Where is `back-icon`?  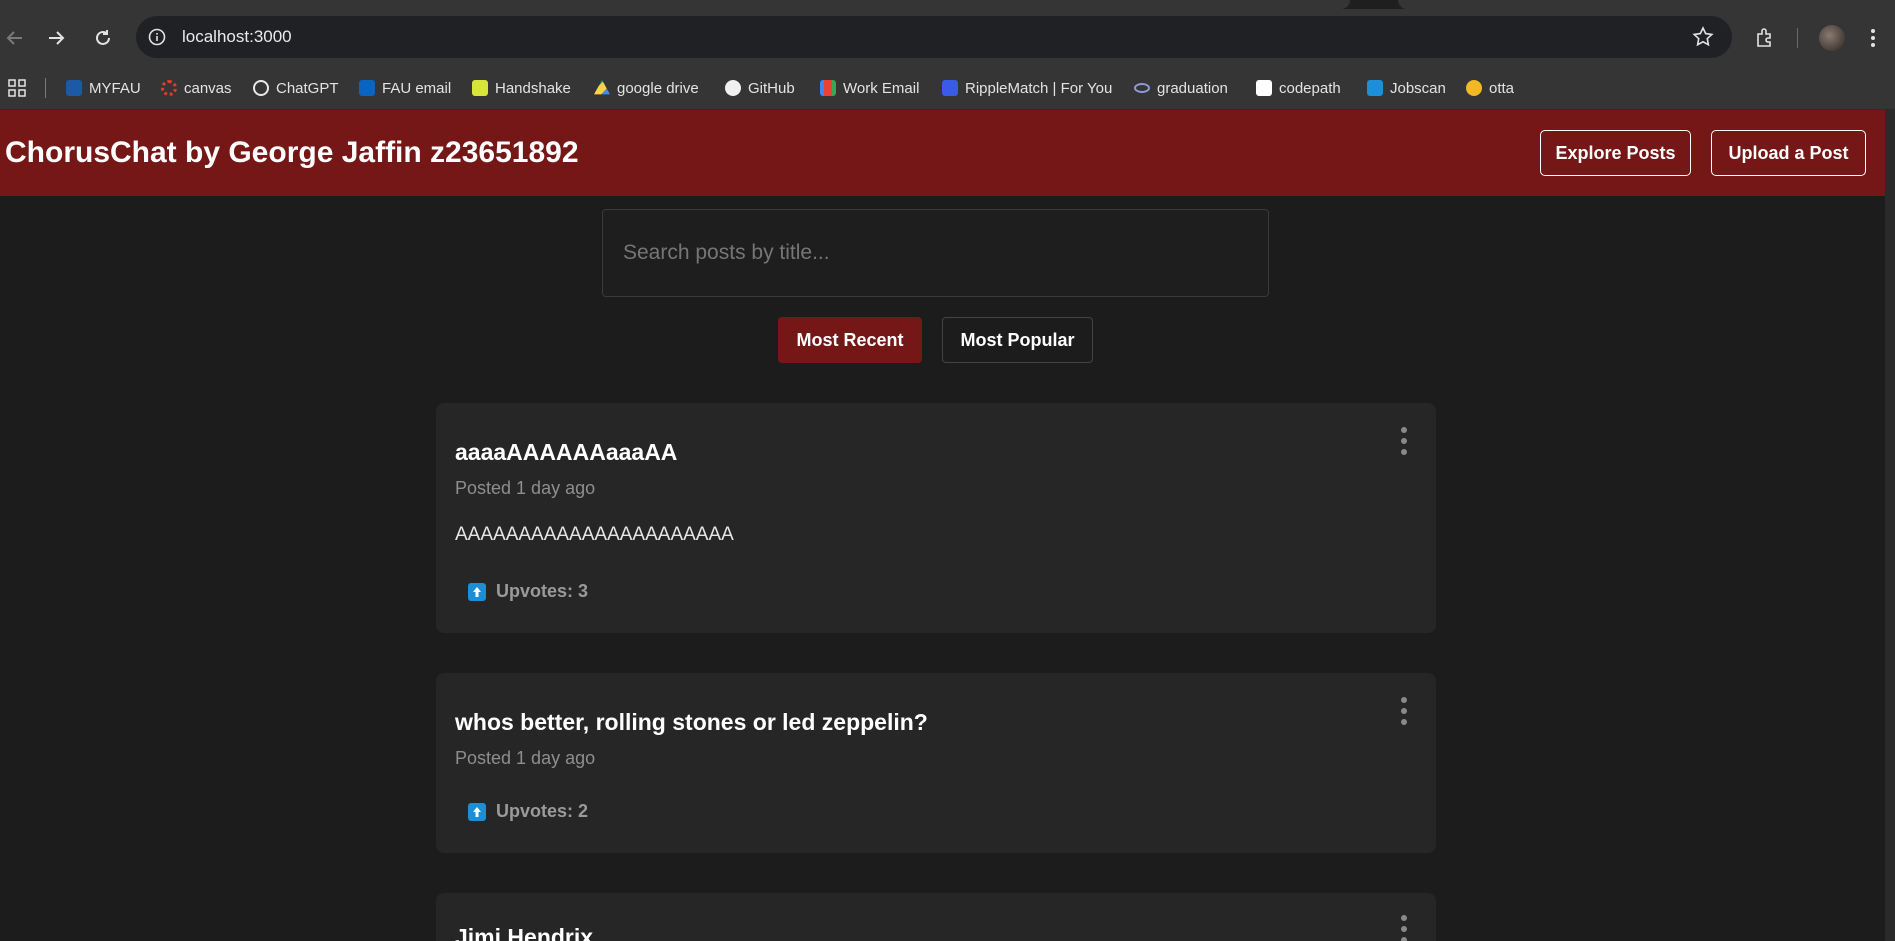 back-icon is located at coordinates (15, 38).